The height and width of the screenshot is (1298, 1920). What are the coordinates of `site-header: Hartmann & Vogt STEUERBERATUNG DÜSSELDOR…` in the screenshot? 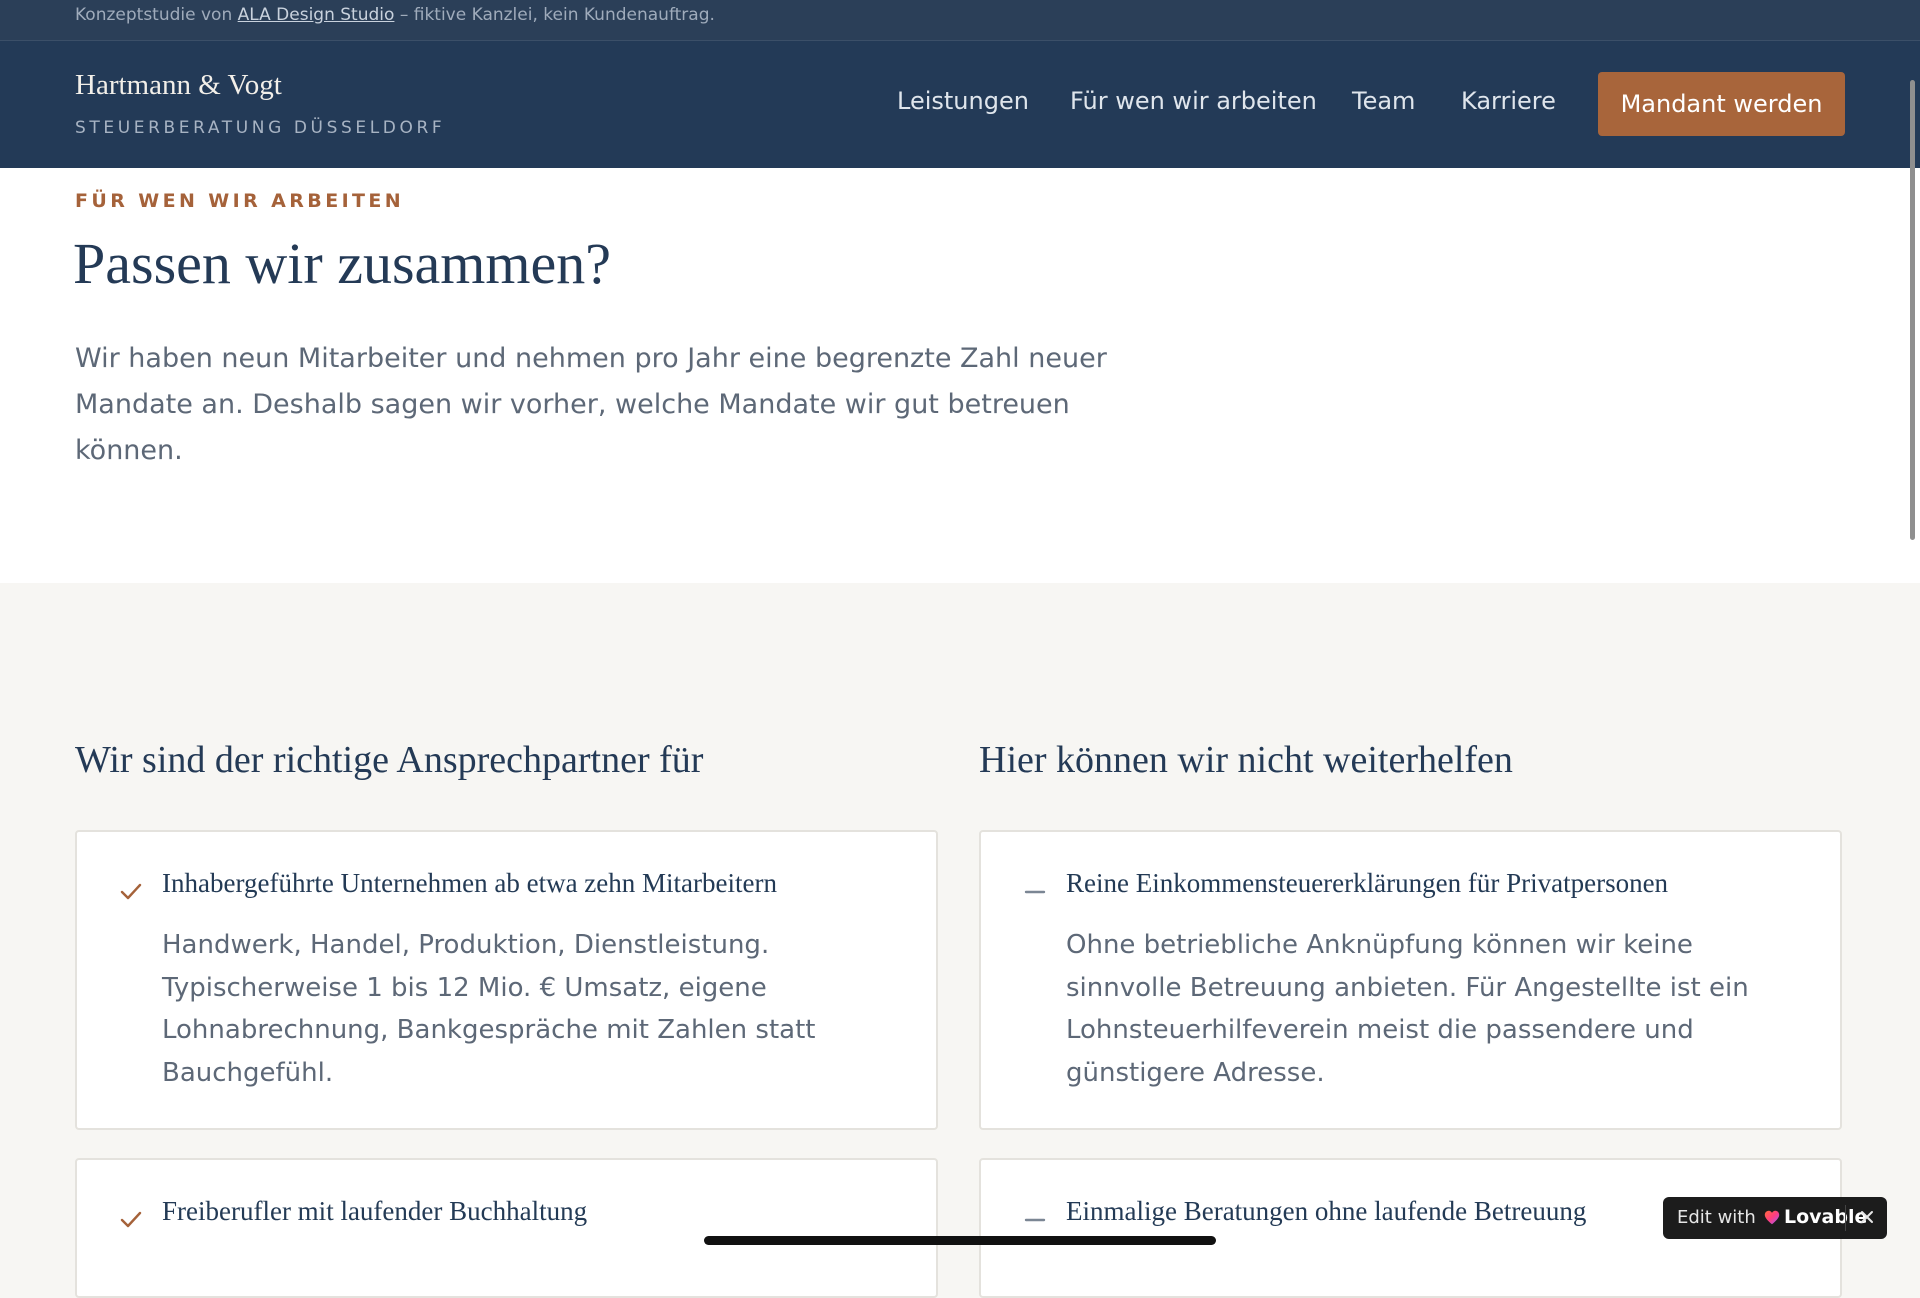 It's located at (960, 104).